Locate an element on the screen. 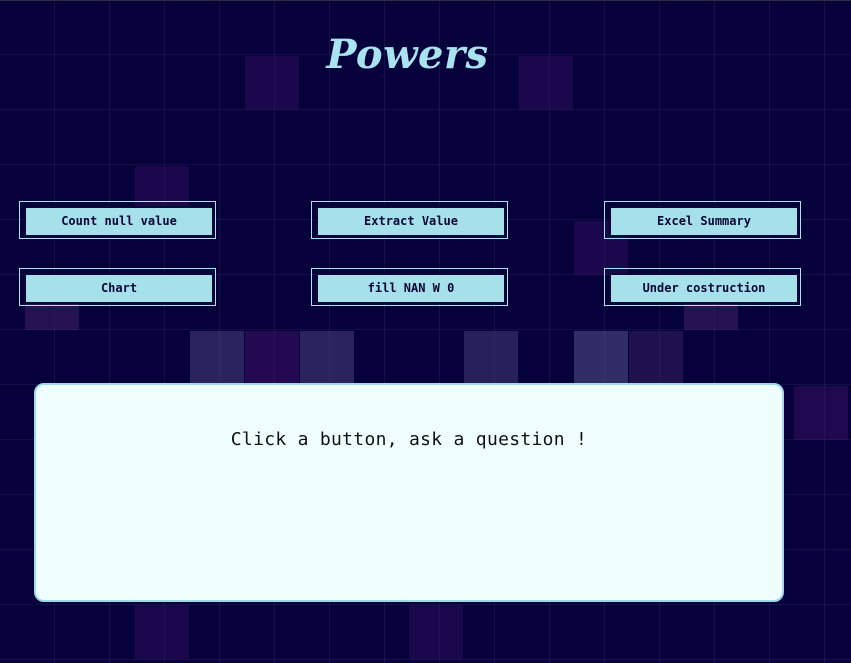  chart-button-frame: Chart is located at coordinates (117, 287).